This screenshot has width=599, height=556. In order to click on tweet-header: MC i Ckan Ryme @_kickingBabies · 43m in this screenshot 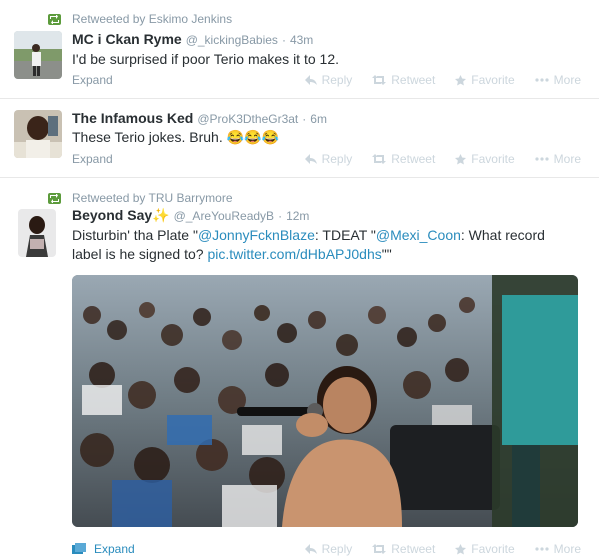, I will do `click(192, 39)`.